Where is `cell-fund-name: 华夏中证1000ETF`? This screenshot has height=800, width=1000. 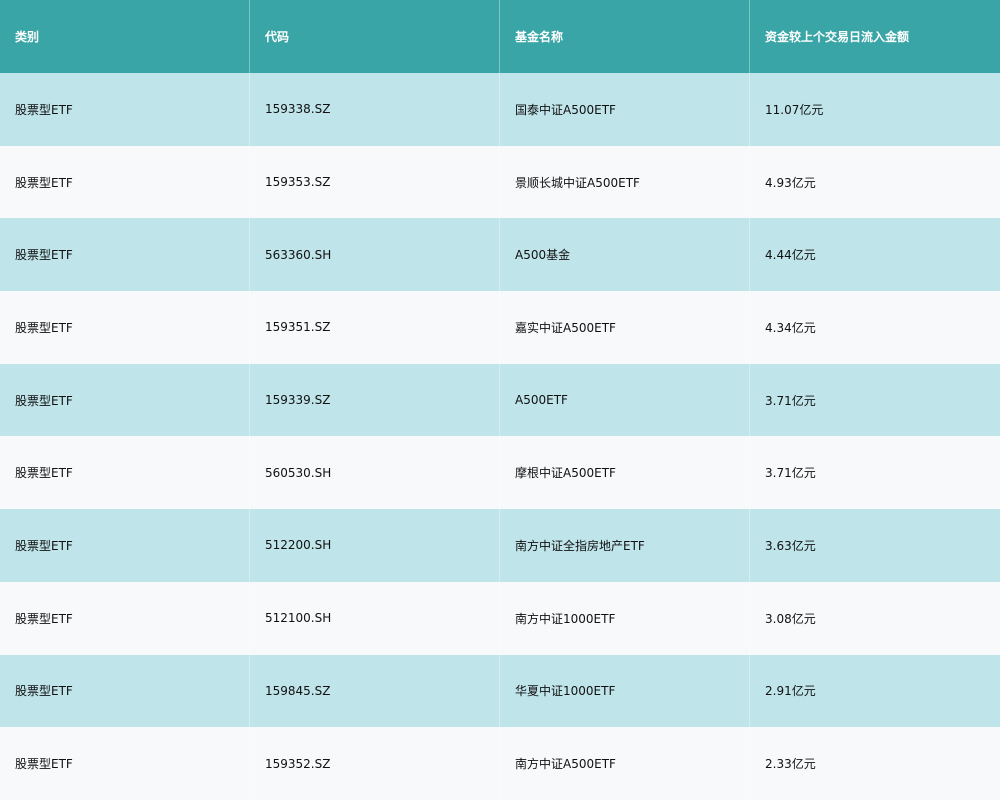
cell-fund-name: 华夏中证1000ETF is located at coordinates (625, 691).